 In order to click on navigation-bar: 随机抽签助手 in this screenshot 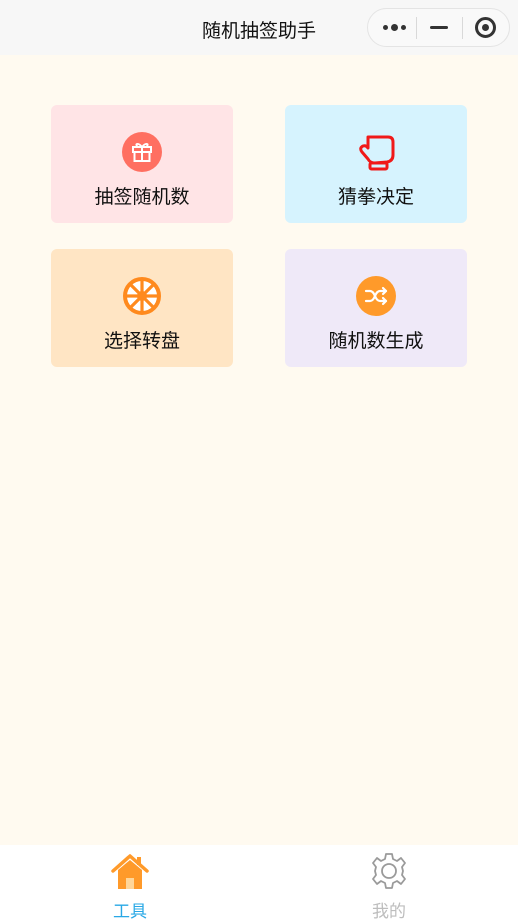, I will do `click(259, 27)`.